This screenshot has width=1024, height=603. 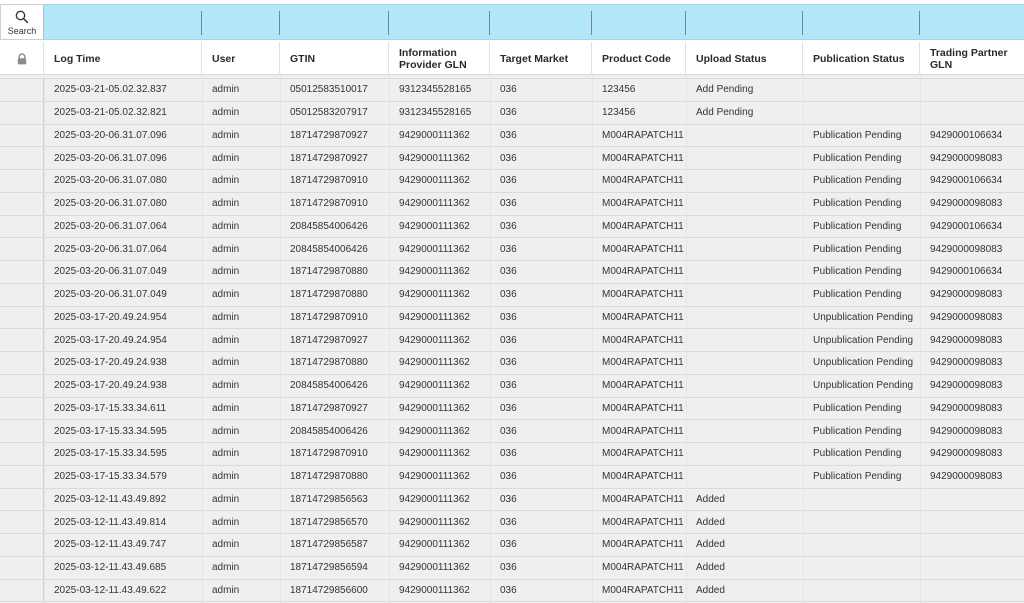 What do you see at coordinates (334, 22) in the screenshot?
I see `filter-gtin` at bounding box center [334, 22].